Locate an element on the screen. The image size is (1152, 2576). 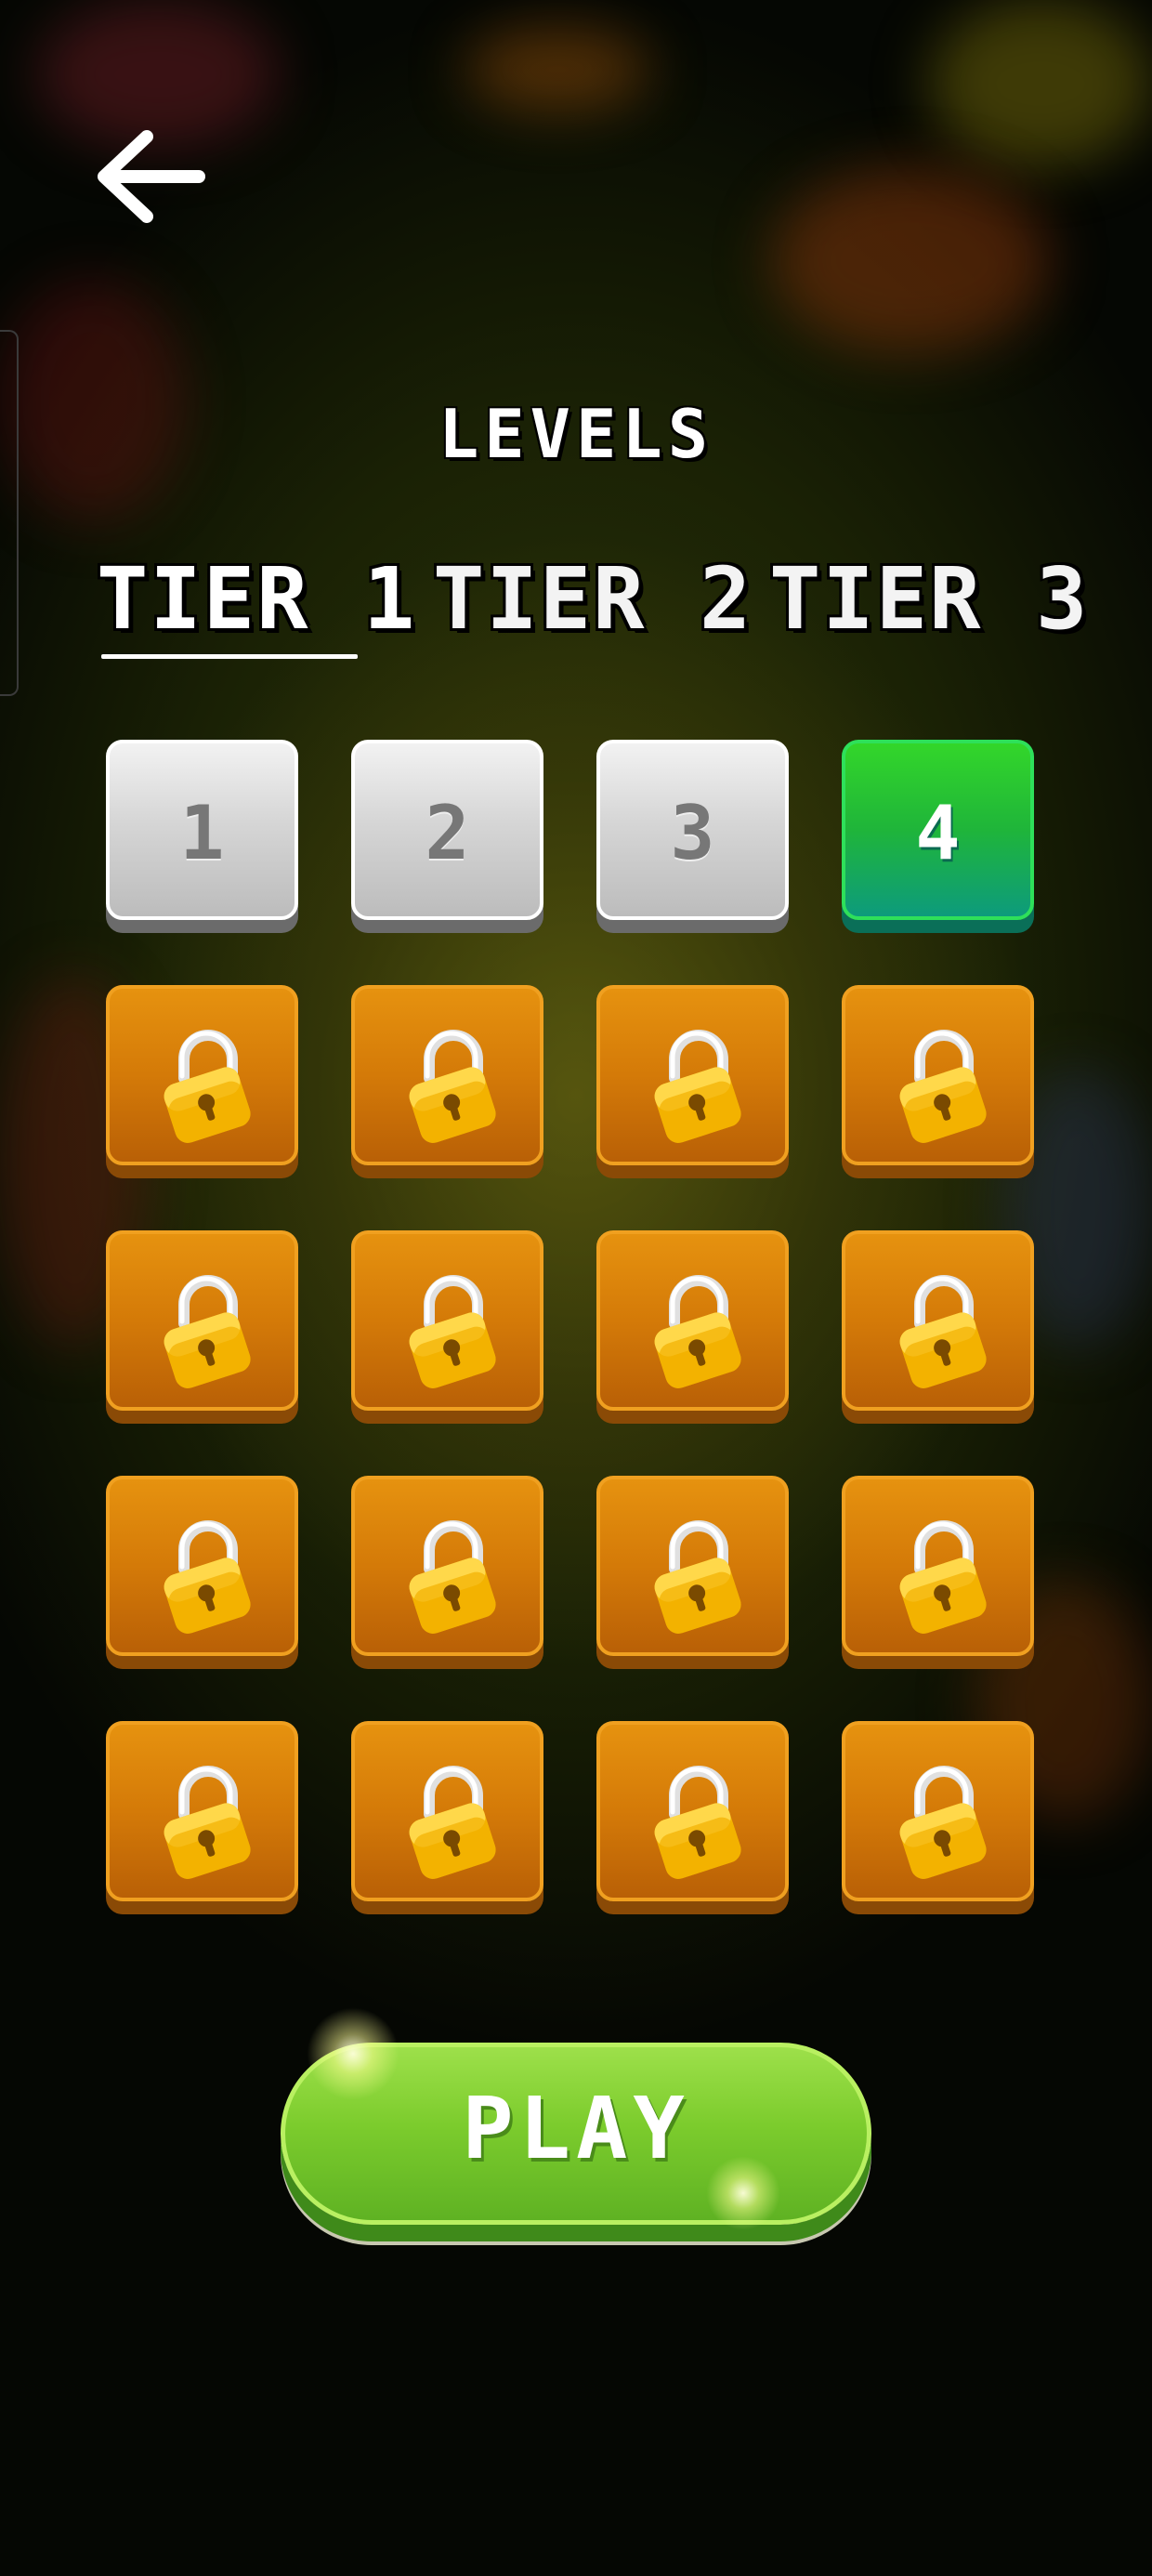
play-button-label: PLAY is located at coordinates (576, 2128).